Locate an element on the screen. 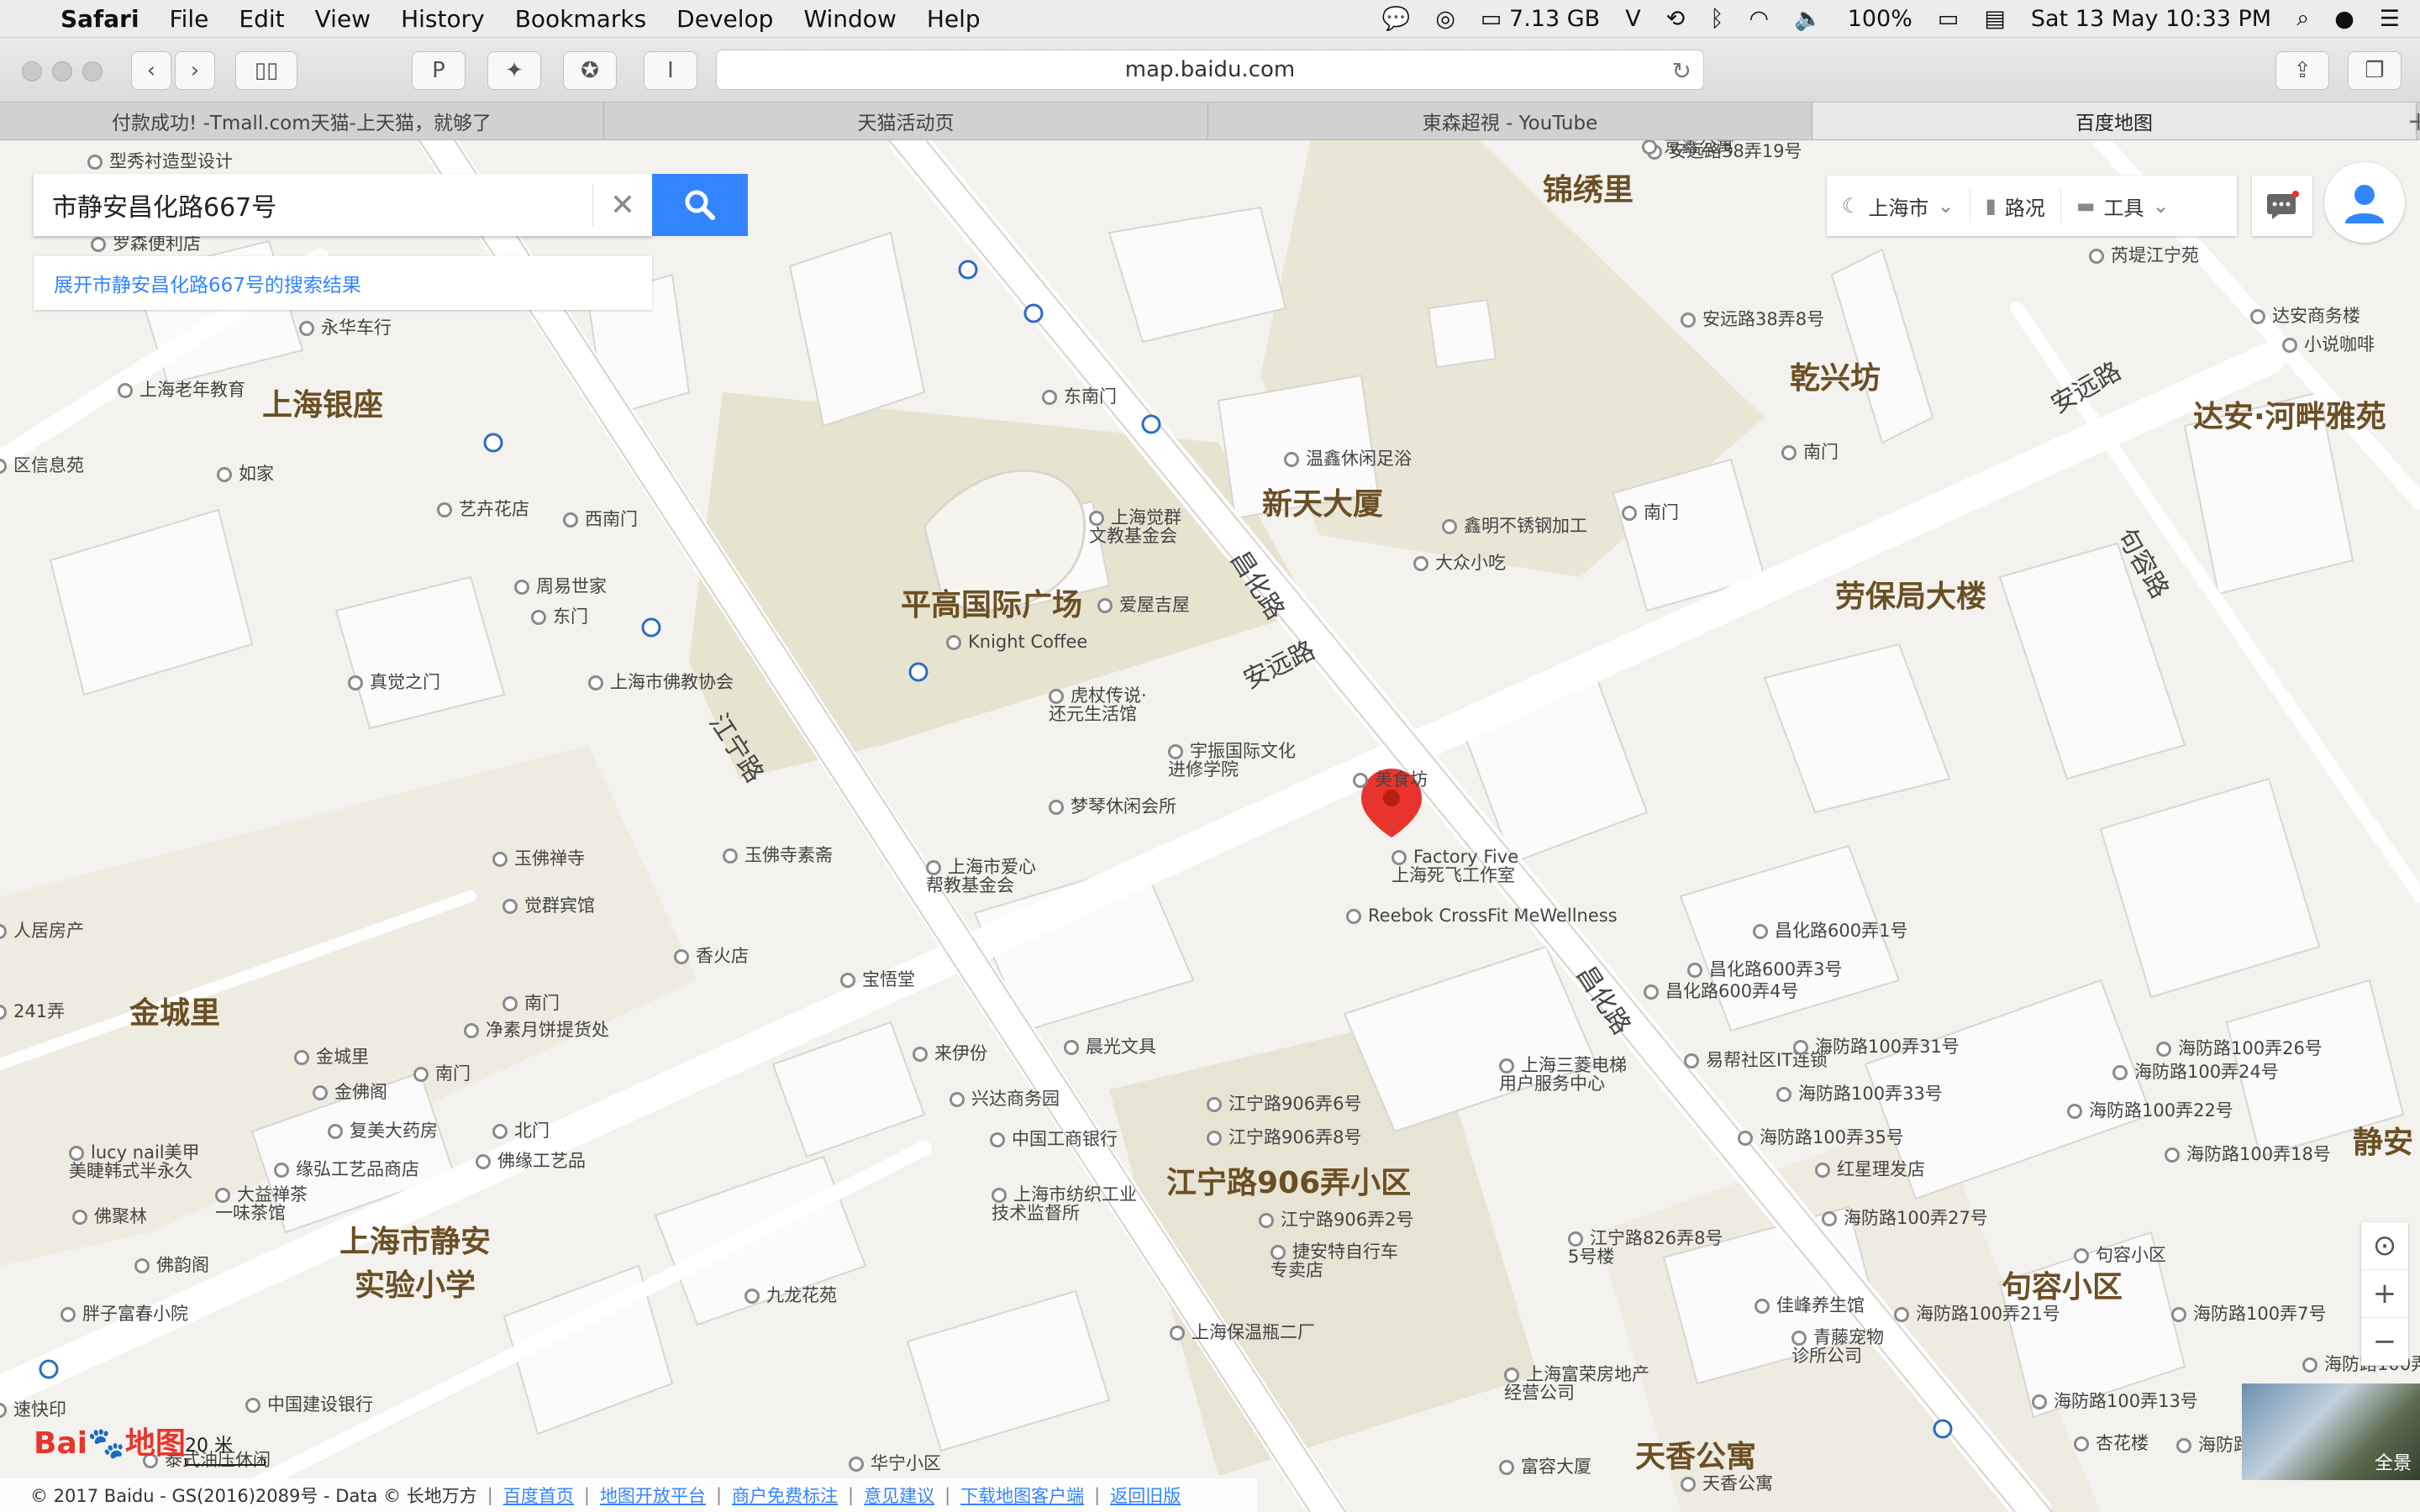  poi-label: 上海市爱心 帮教基金会 is located at coordinates (981, 876).